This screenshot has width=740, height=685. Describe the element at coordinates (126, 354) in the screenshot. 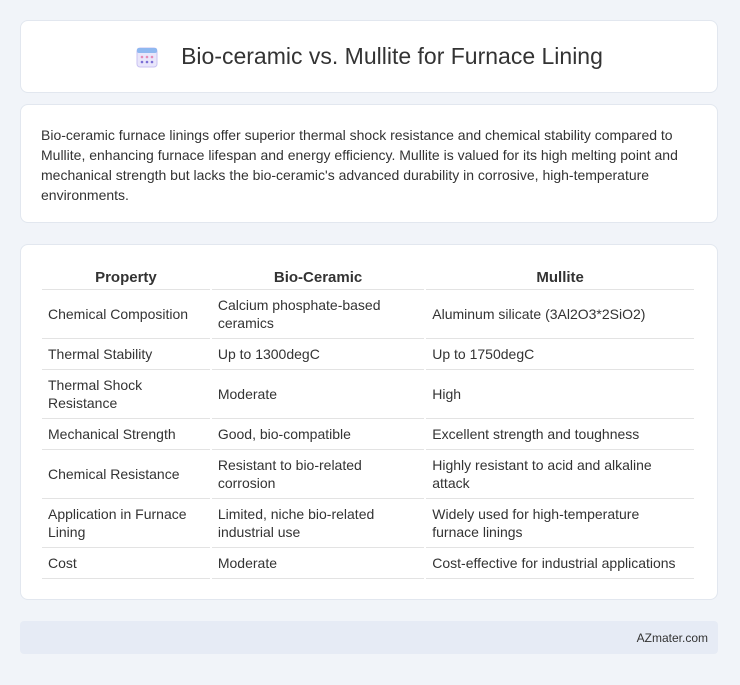

I see `table-cell: Thermal Stability` at that location.